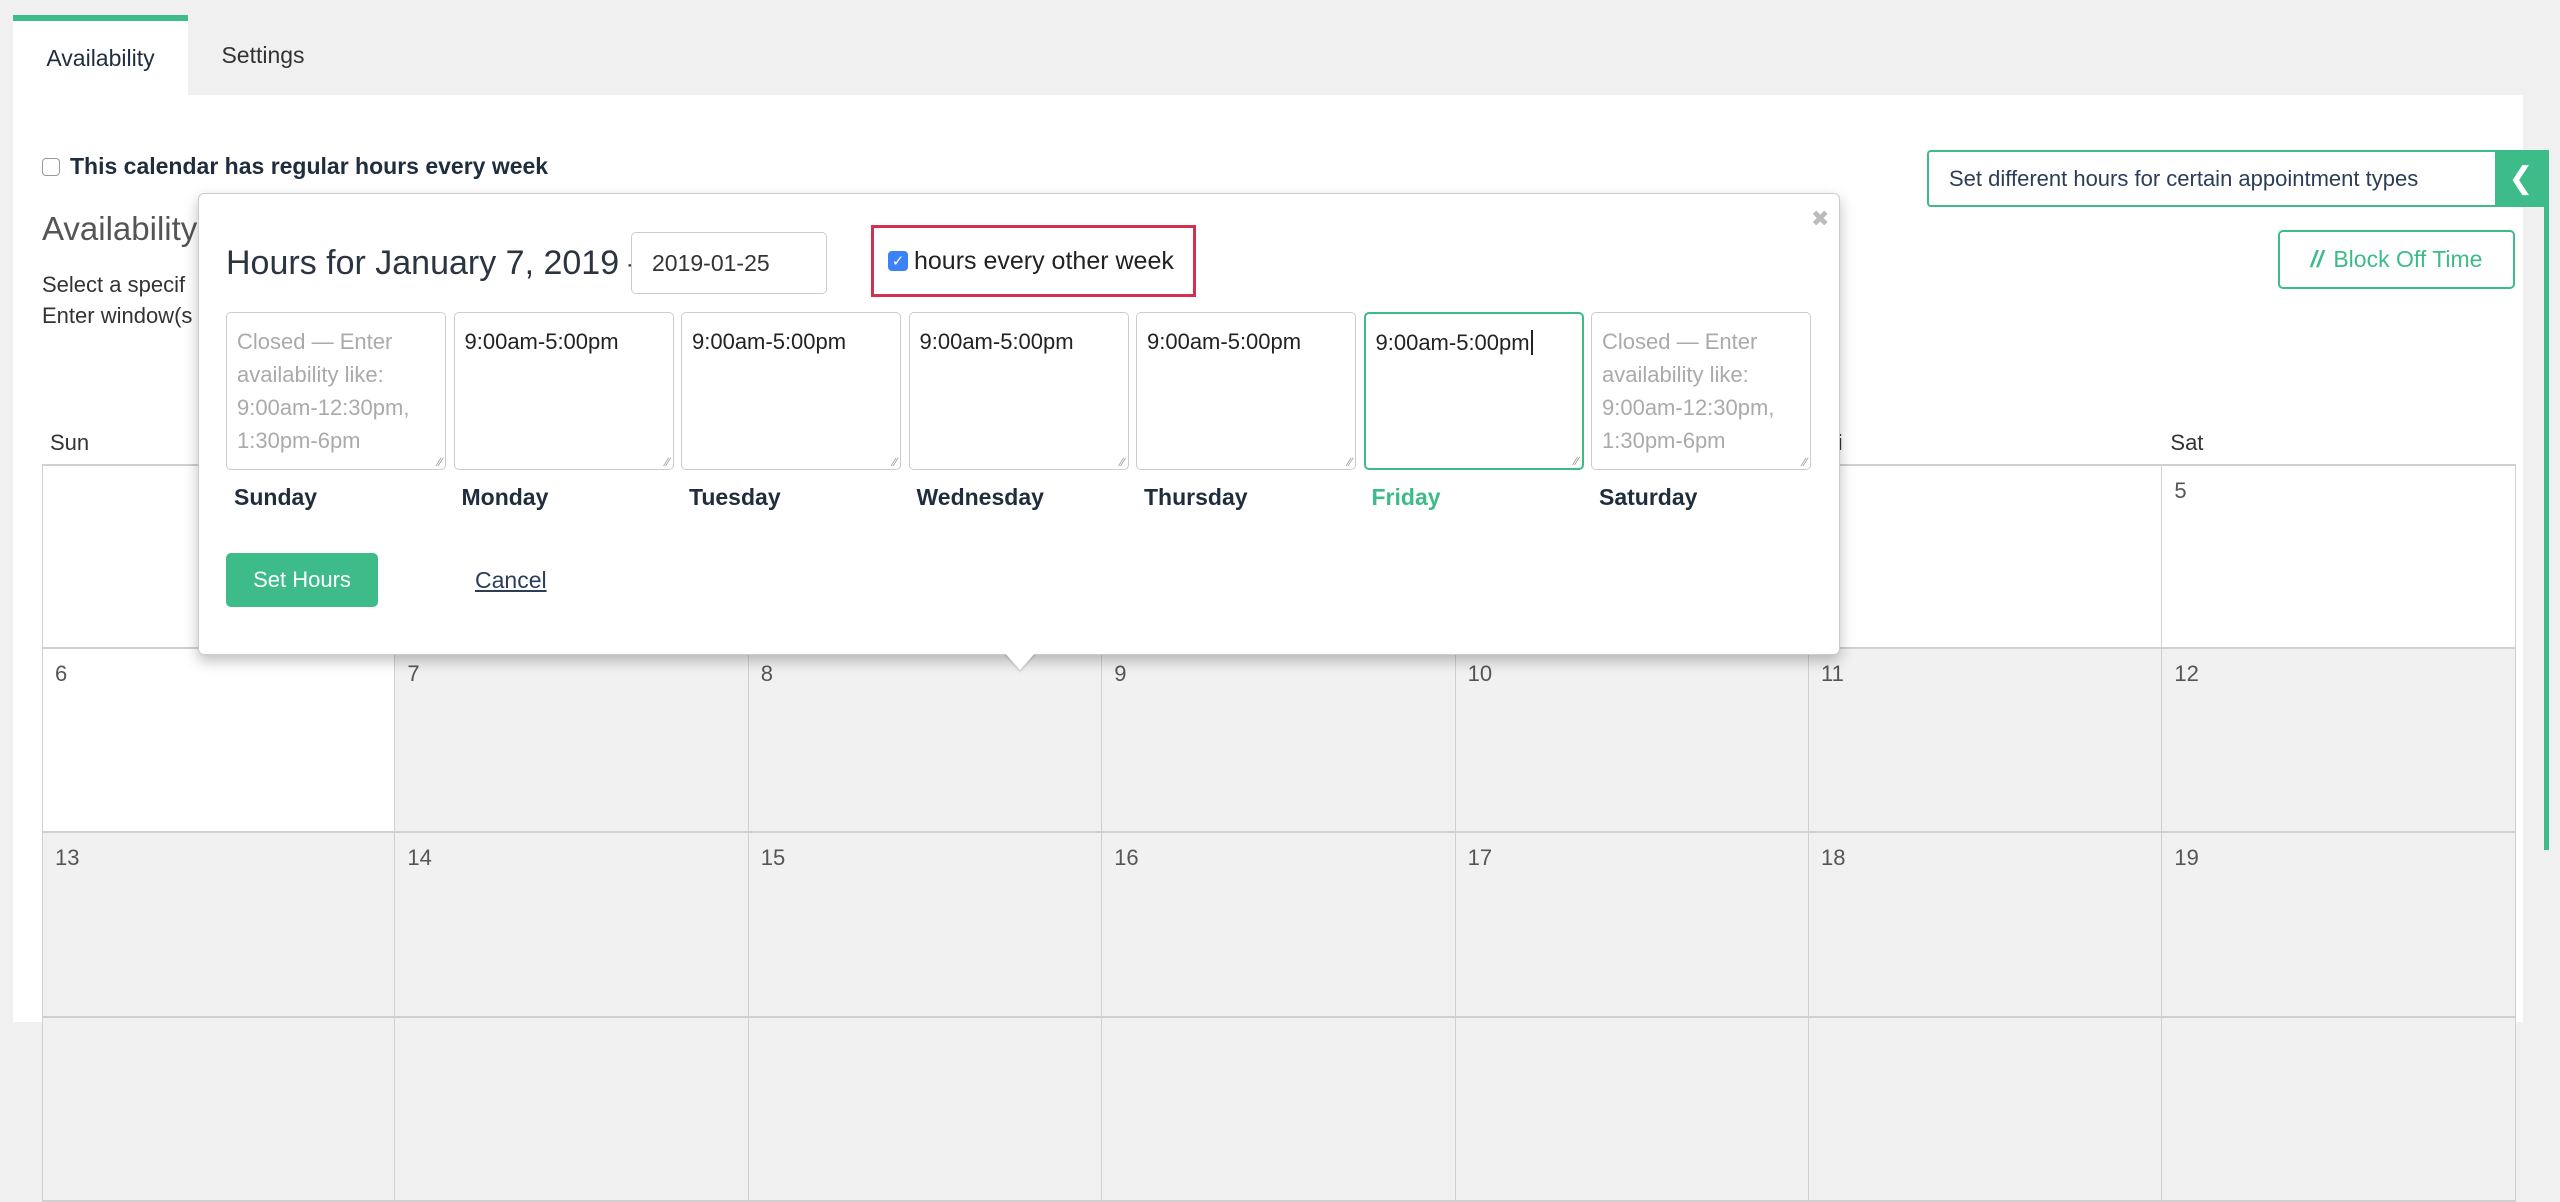 The height and width of the screenshot is (1202, 2560). I want to click on calendar-day-cell: 7, so click(571, 741).